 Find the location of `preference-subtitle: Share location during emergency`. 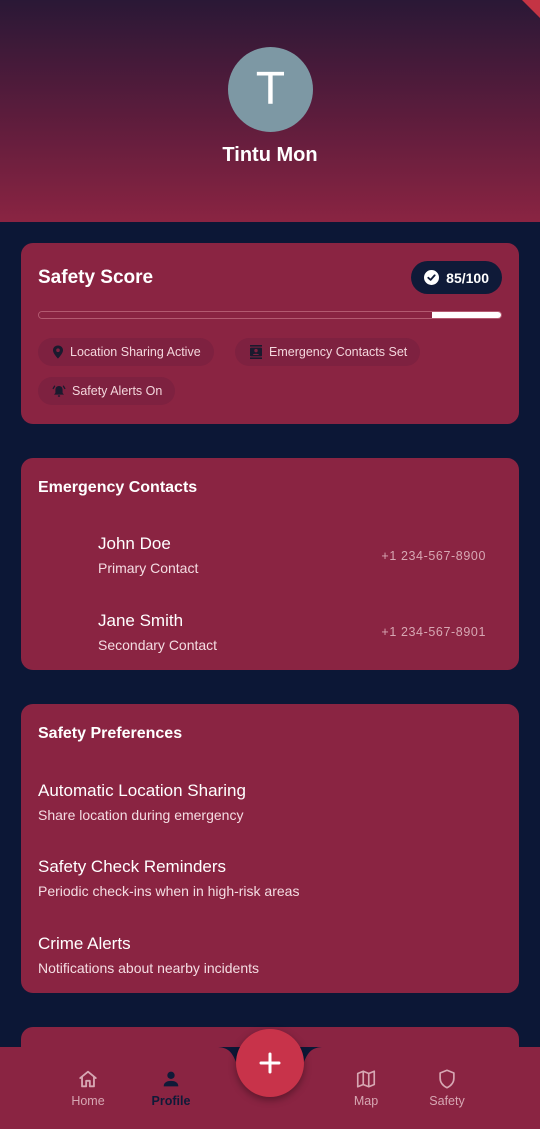

preference-subtitle: Share location during emergency is located at coordinates (141, 815).